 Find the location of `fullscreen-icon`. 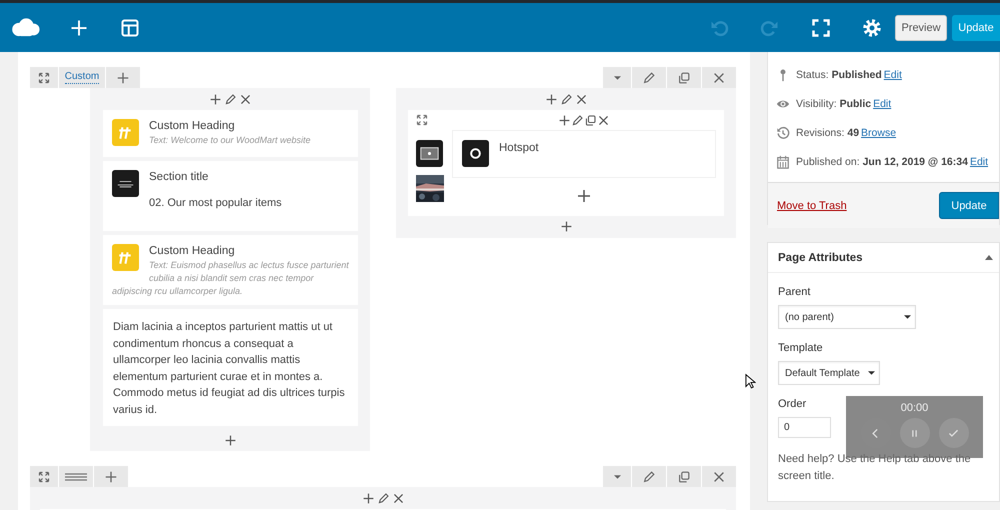

fullscreen-icon is located at coordinates (821, 28).